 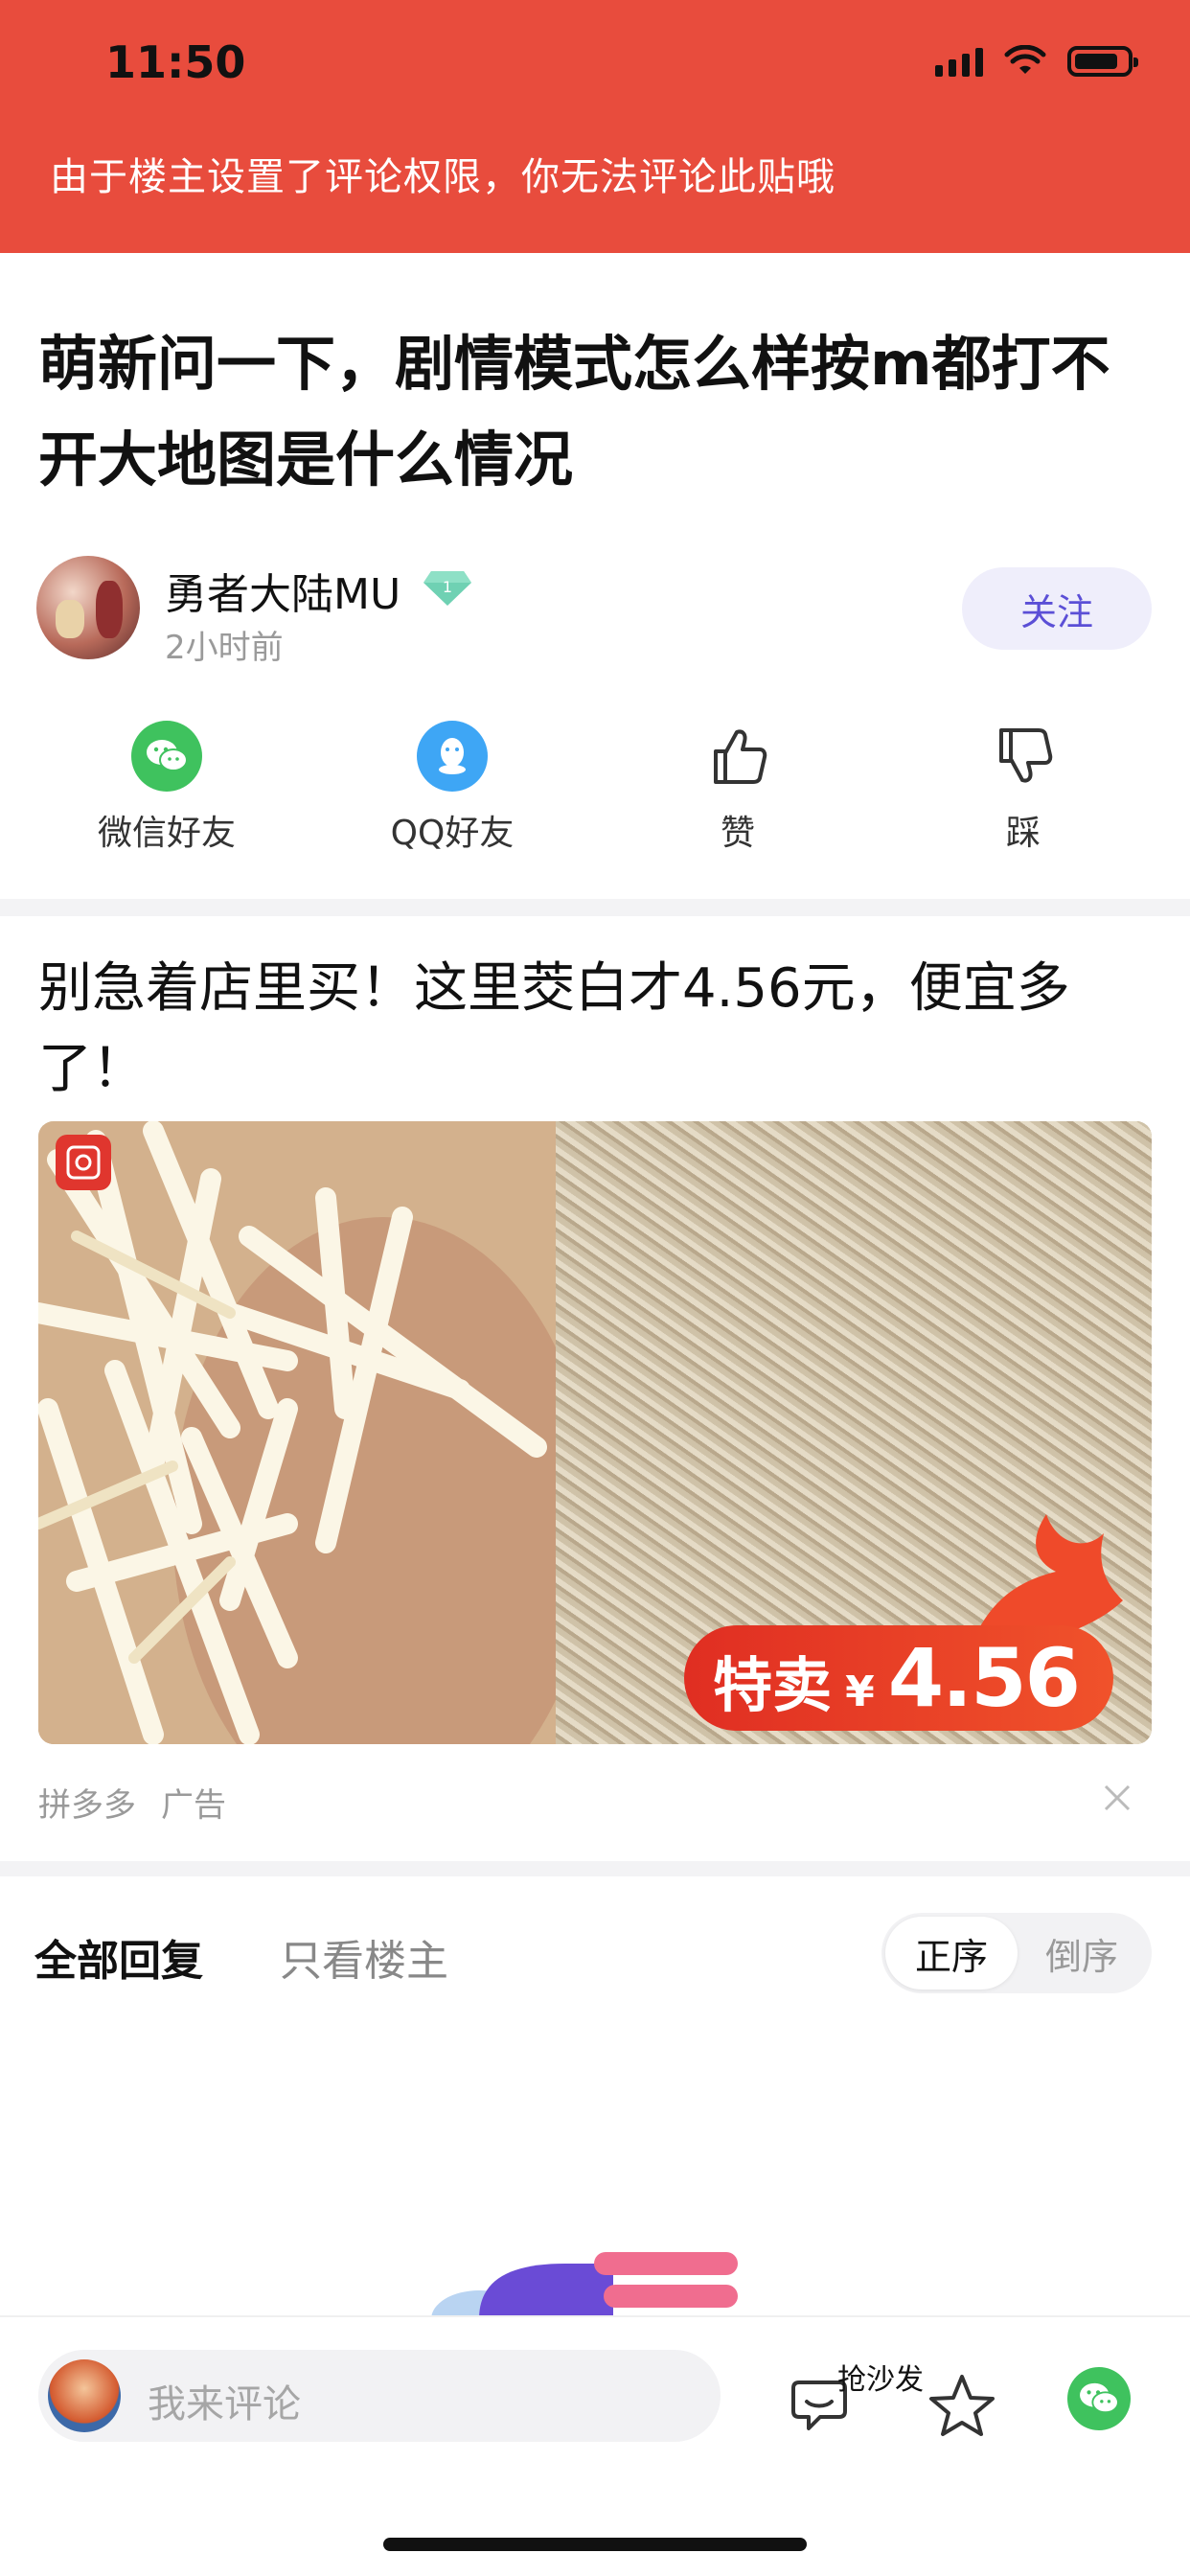 I want to click on price-tag: 特卖 ¥ 4.56, so click(x=899, y=1678).